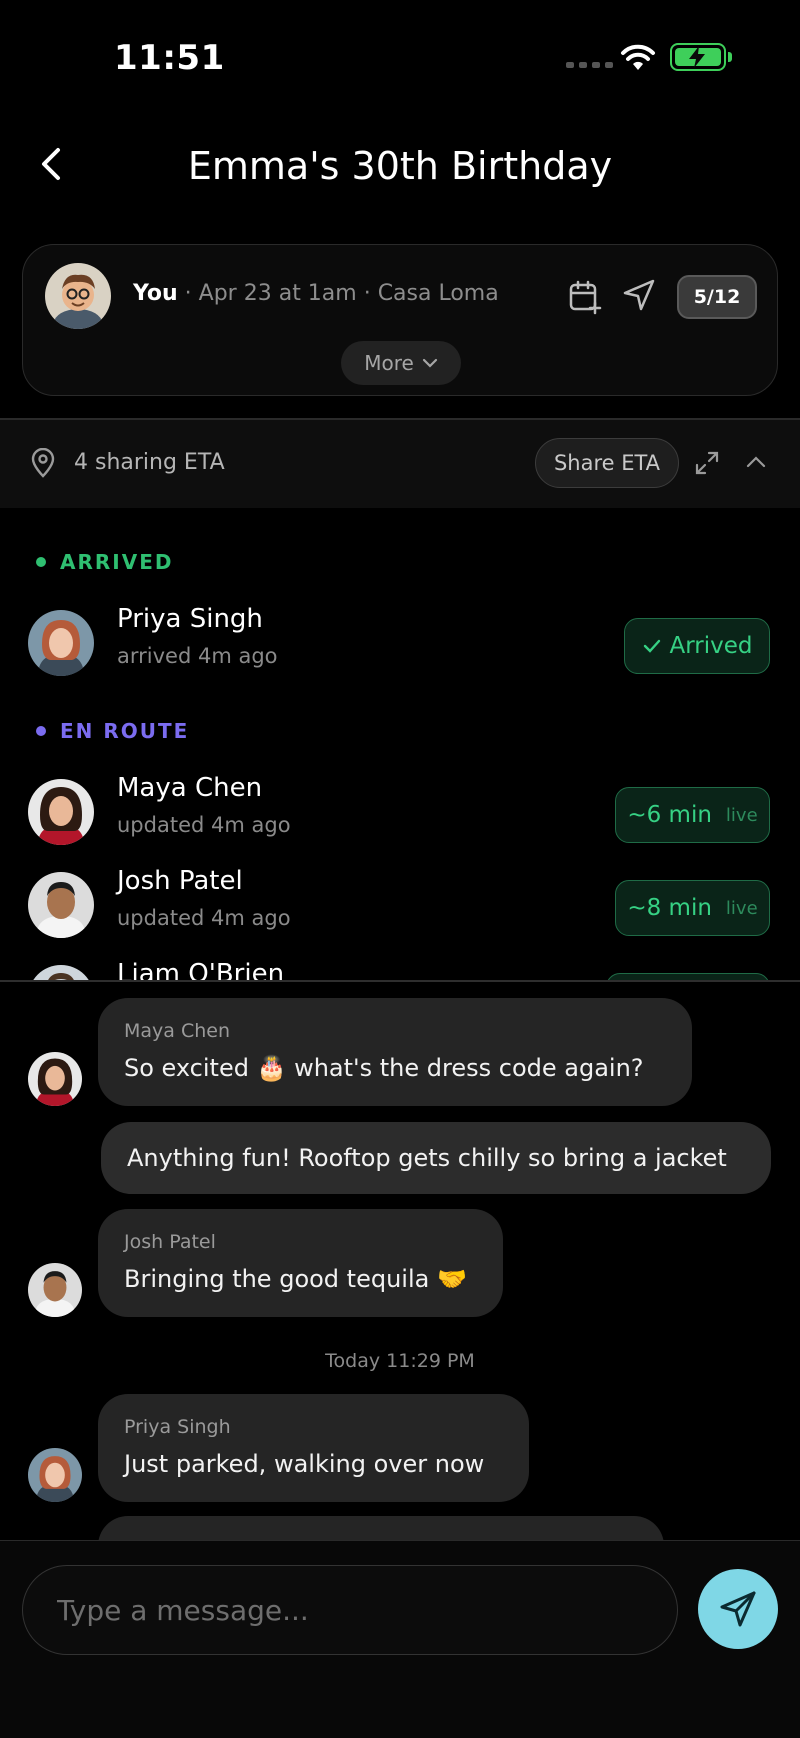 Image resolution: width=800 pixels, height=1738 pixels. Describe the element at coordinates (125, 731) in the screenshot. I see `en-route-heading: EN ROUTE` at that location.